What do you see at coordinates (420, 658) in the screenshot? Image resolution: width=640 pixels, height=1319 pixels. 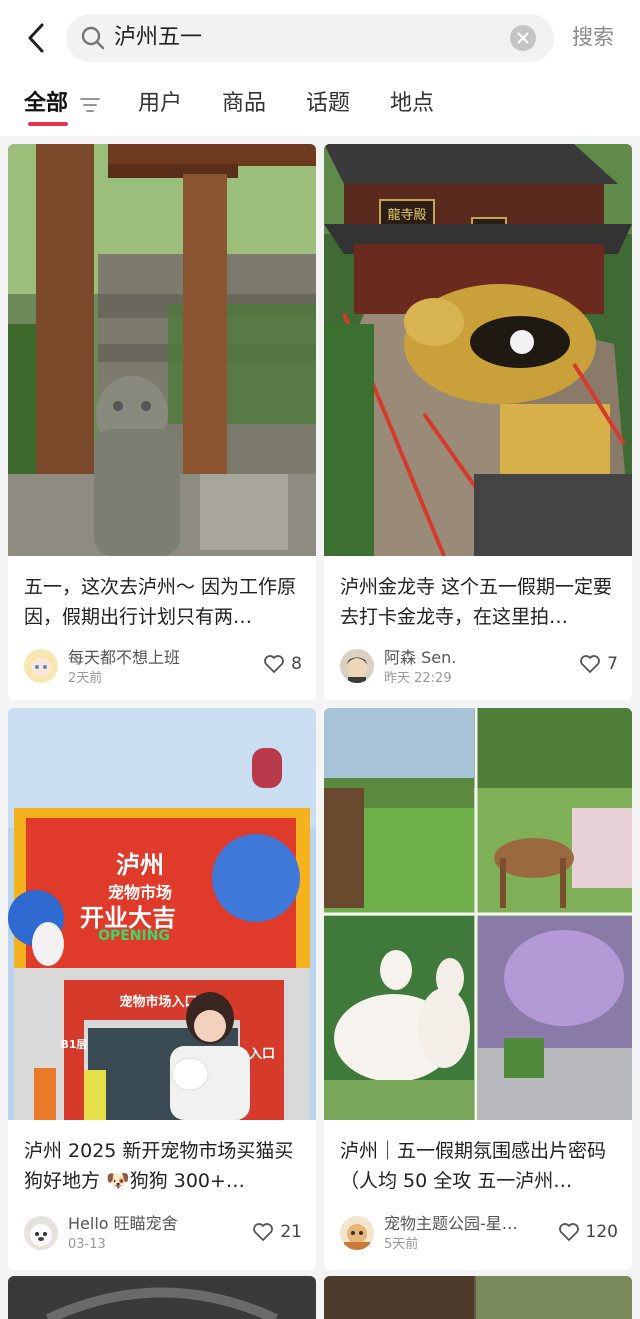 I see `post-author: 阿森 Sen.` at bounding box center [420, 658].